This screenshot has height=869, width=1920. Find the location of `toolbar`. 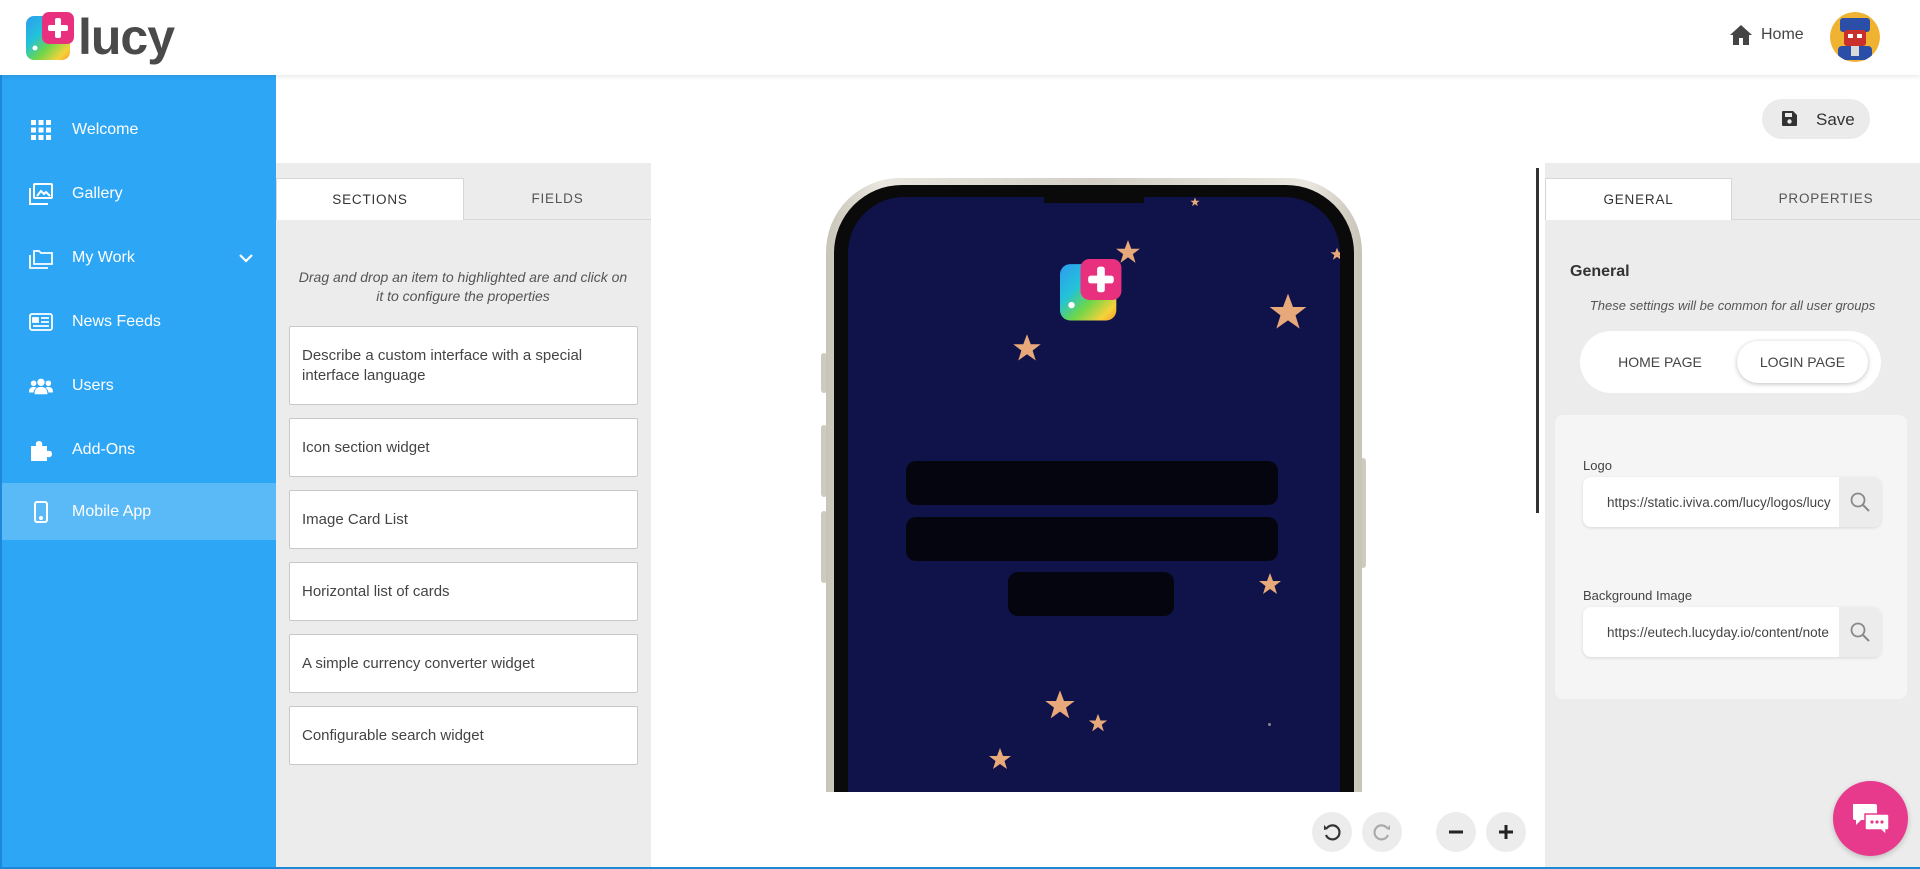

toolbar is located at coordinates (1098, 119).